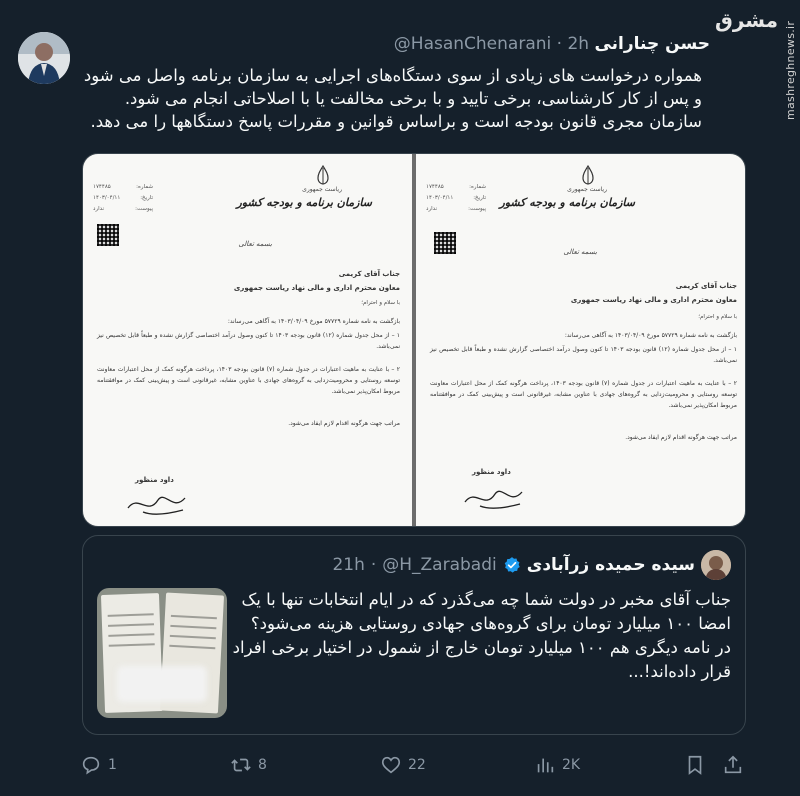  Describe the element at coordinates (571, 765) in the screenshot. I see `views-count: 2K` at that location.